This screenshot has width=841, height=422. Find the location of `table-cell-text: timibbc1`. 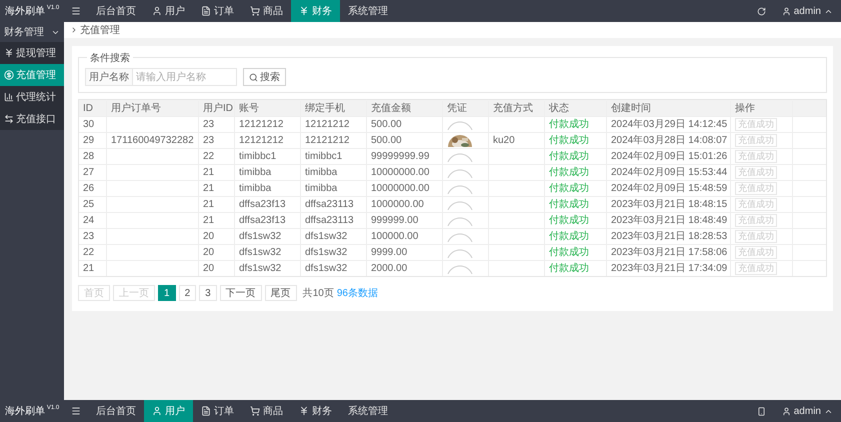

table-cell-text: timibbc1 is located at coordinates (323, 157).